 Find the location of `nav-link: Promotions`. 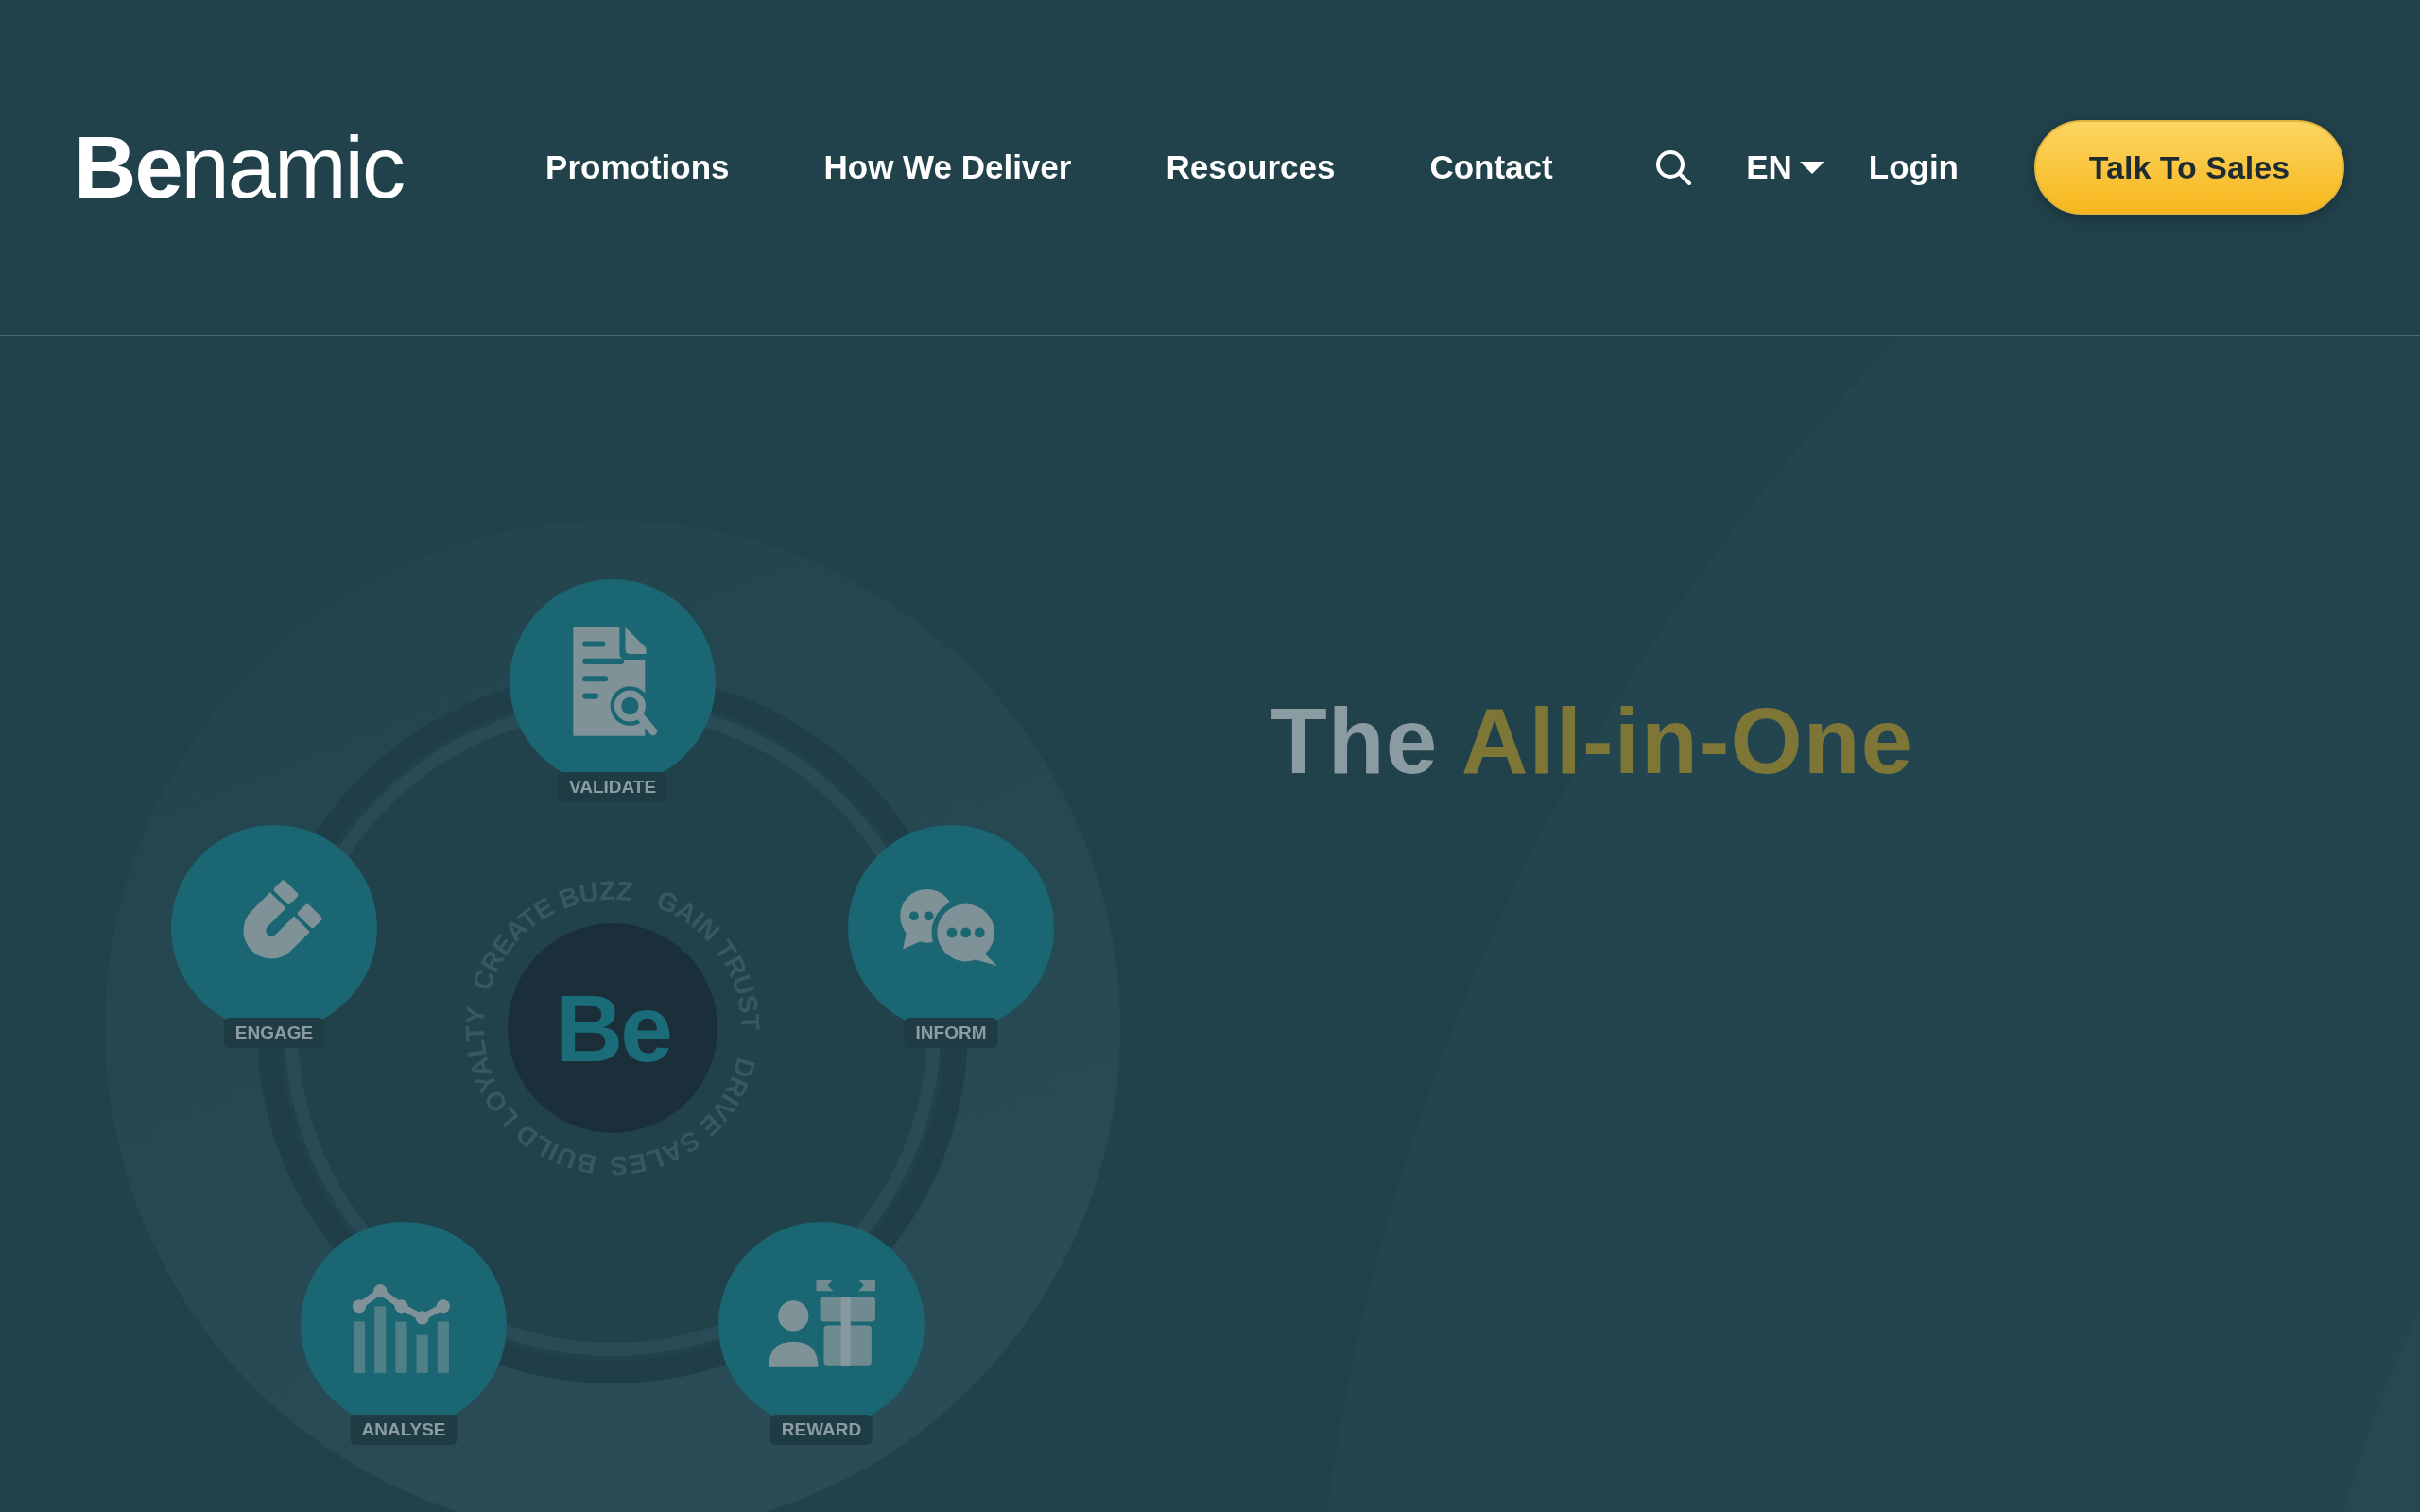

nav-link: Promotions is located at coordinates (637, 167).